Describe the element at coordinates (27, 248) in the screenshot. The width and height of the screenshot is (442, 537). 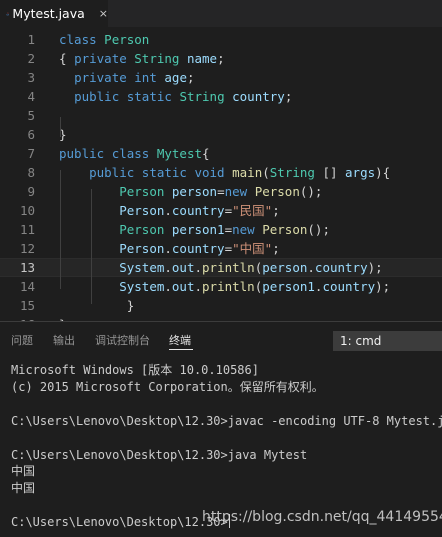
I see `line-number: 12` at that location.